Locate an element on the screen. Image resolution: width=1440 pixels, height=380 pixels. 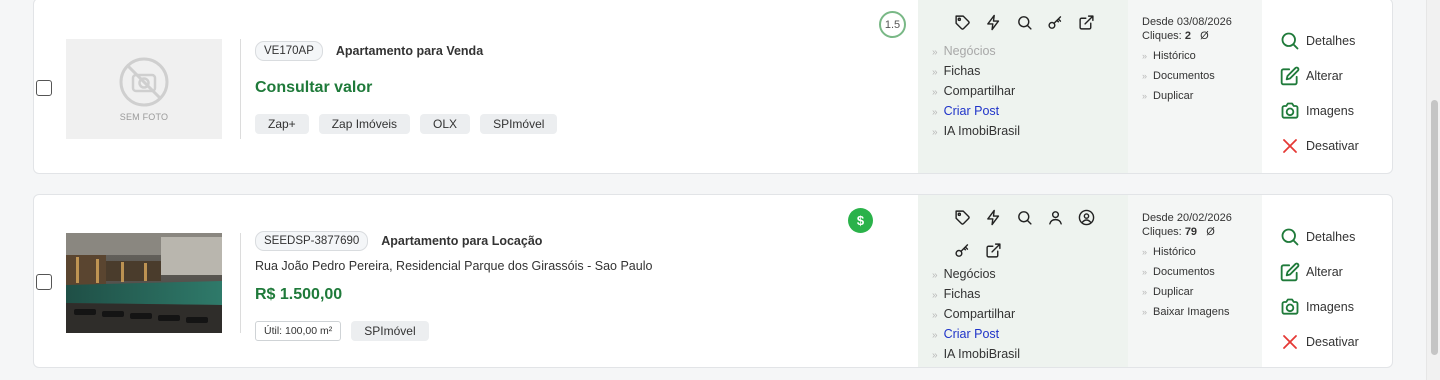
user-circle-icon is located at coordinates (1086, 217).